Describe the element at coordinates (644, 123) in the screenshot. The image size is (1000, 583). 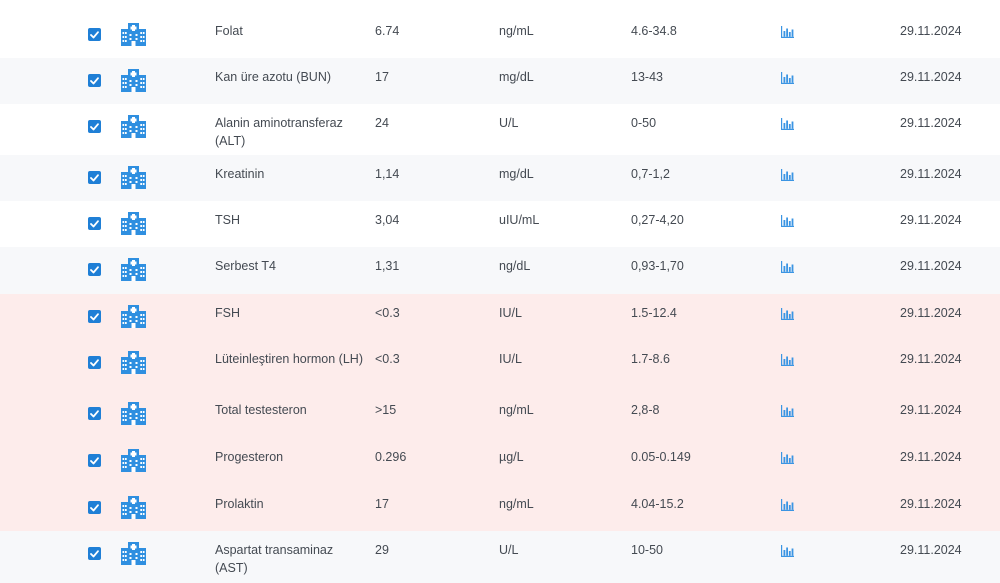
I see `reference-range: 0-50` at that location.